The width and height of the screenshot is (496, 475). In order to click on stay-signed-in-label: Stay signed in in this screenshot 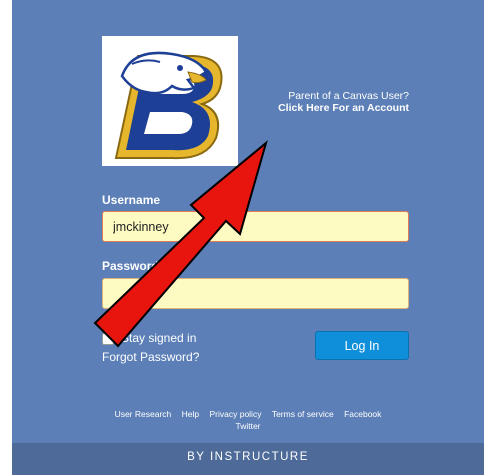, I will do `click(159, 338)`.